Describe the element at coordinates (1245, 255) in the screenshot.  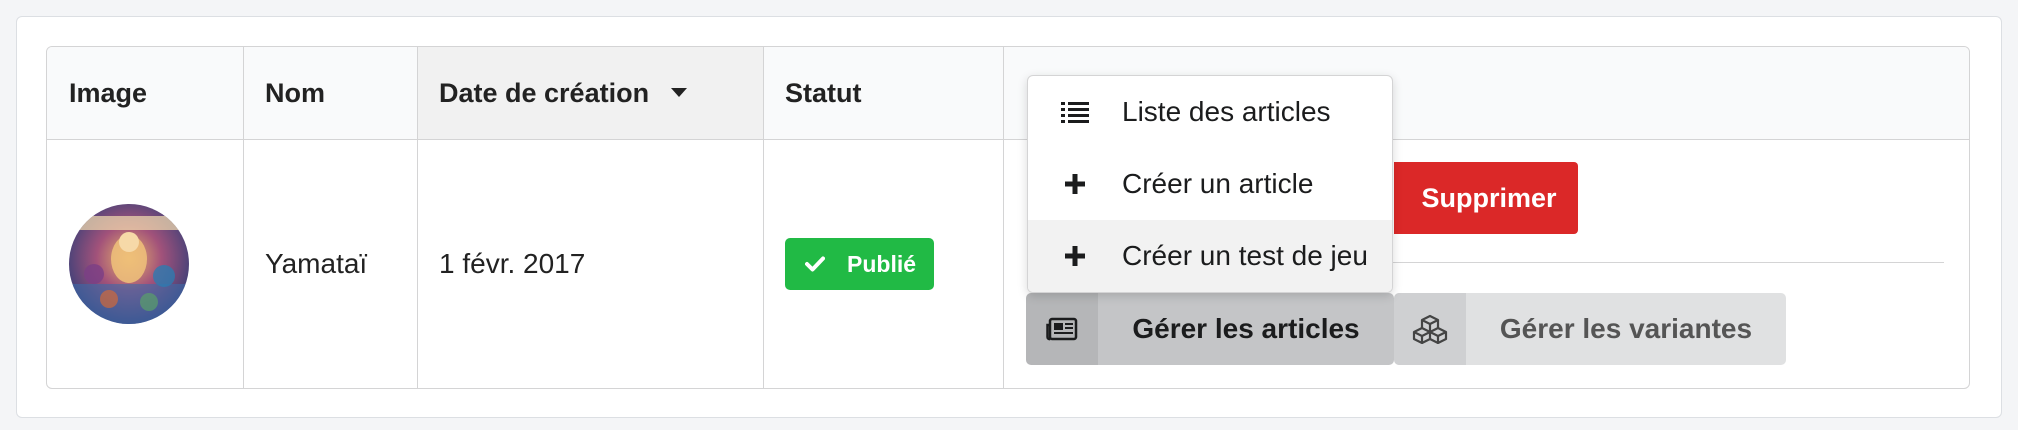
I see `menu-item-label: Créer un test de jeu` at that location.